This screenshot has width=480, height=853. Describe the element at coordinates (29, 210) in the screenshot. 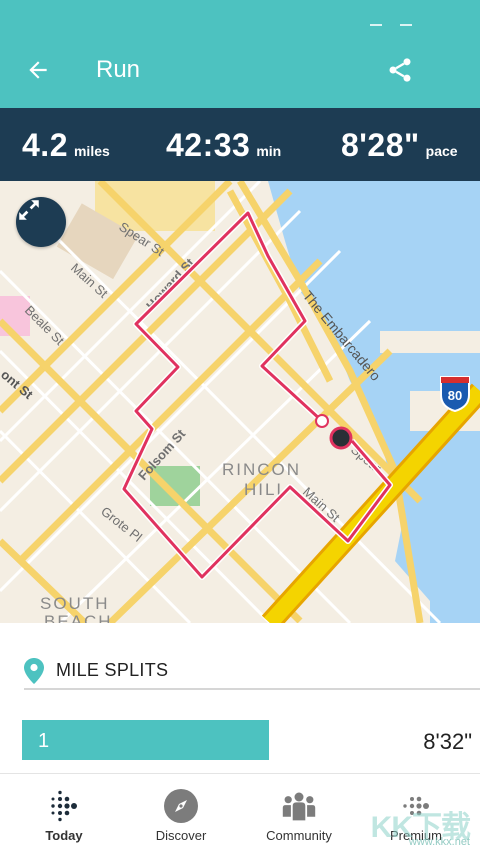

I see `expand-arrows-icon` at that location.